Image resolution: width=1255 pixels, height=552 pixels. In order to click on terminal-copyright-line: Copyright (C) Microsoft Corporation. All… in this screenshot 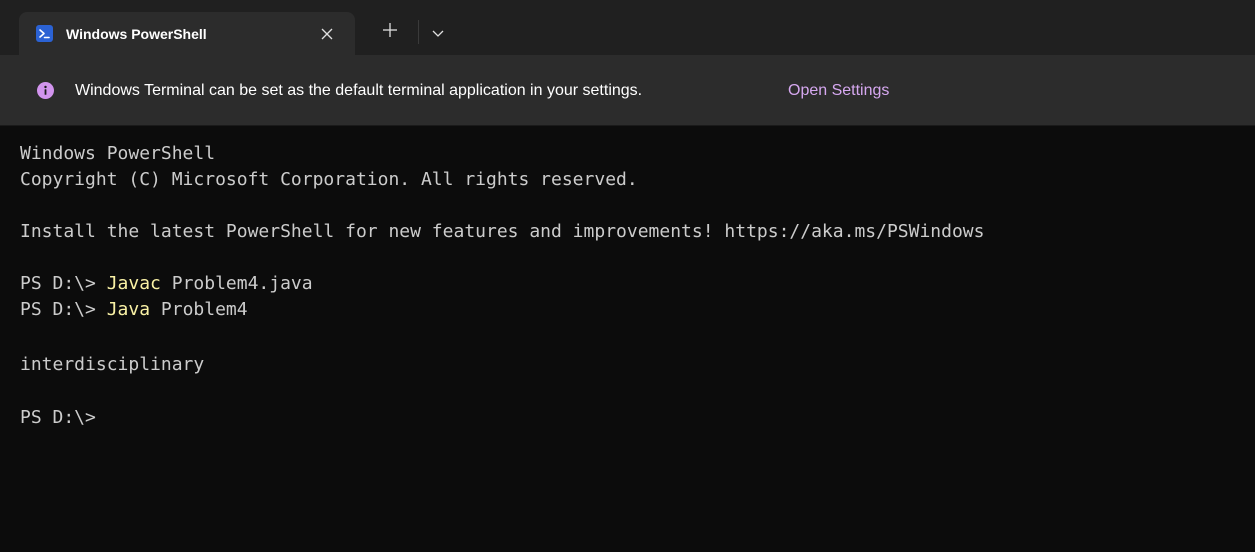, I will do `click(329, 179)`.